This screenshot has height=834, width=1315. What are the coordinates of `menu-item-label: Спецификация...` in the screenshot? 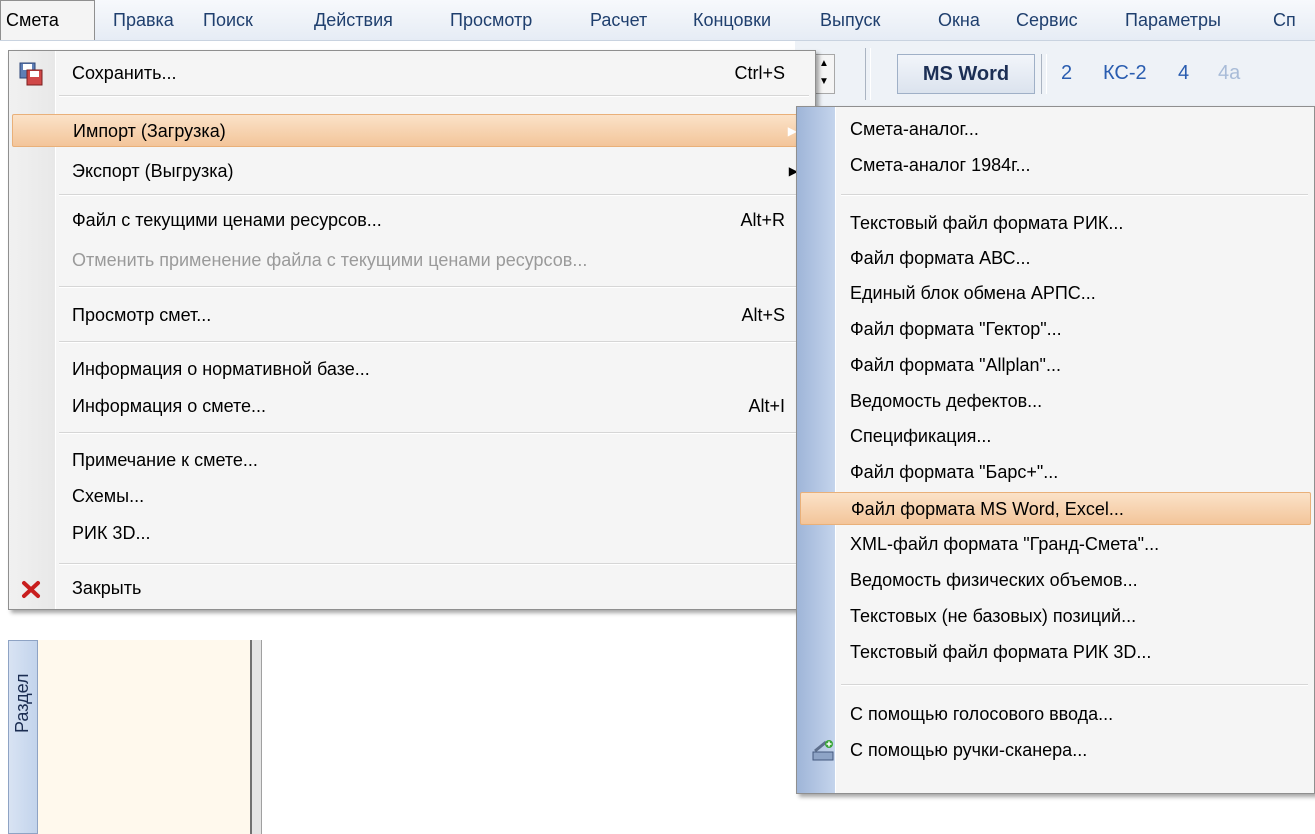 It's located at (921, 436).